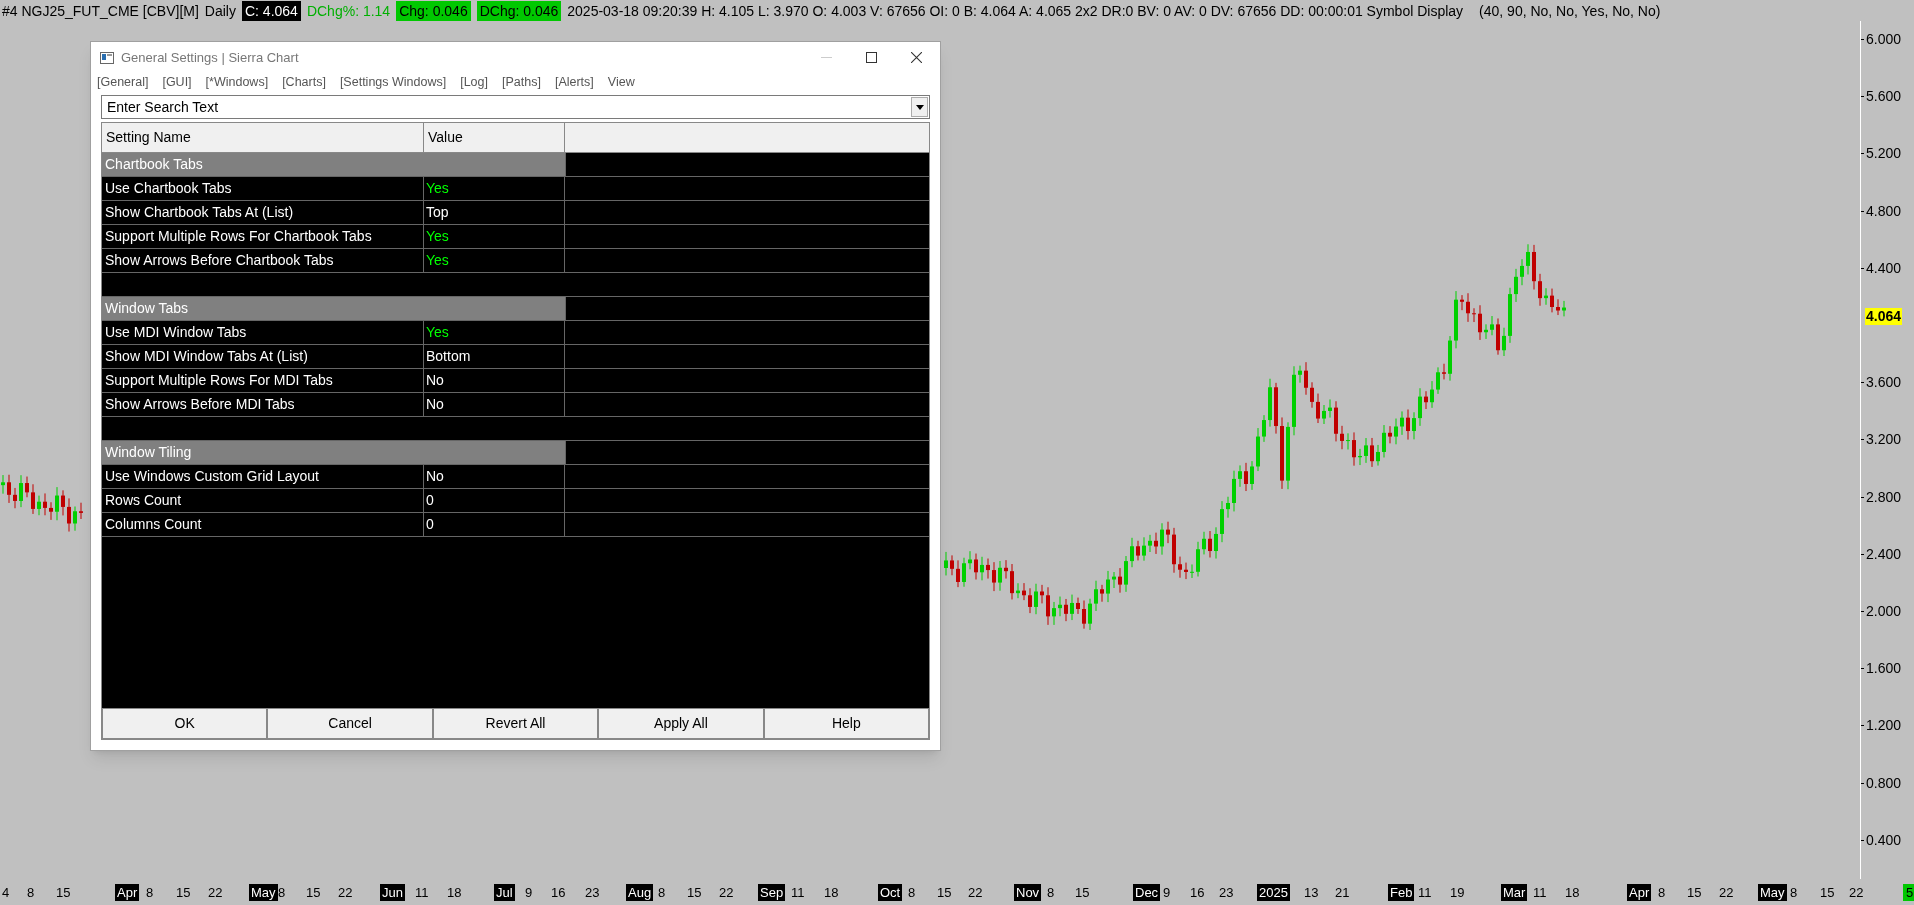  Describe the element at coordinates (846, 723) in the screenshot. I see `dialog-button: Help` at that location.